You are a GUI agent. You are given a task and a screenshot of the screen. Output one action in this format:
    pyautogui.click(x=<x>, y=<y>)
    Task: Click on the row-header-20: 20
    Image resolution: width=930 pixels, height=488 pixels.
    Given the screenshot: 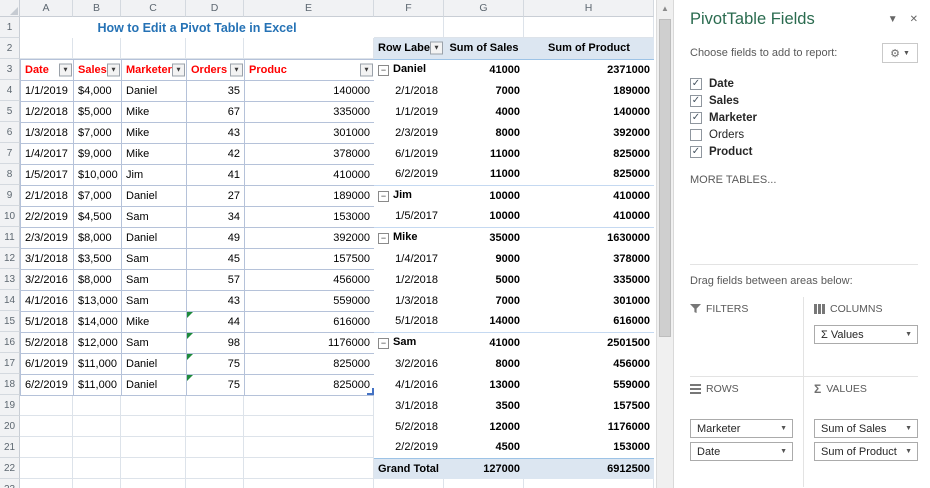 What is the action you would take?
    pyautogui.click(x=10, y=426)
    